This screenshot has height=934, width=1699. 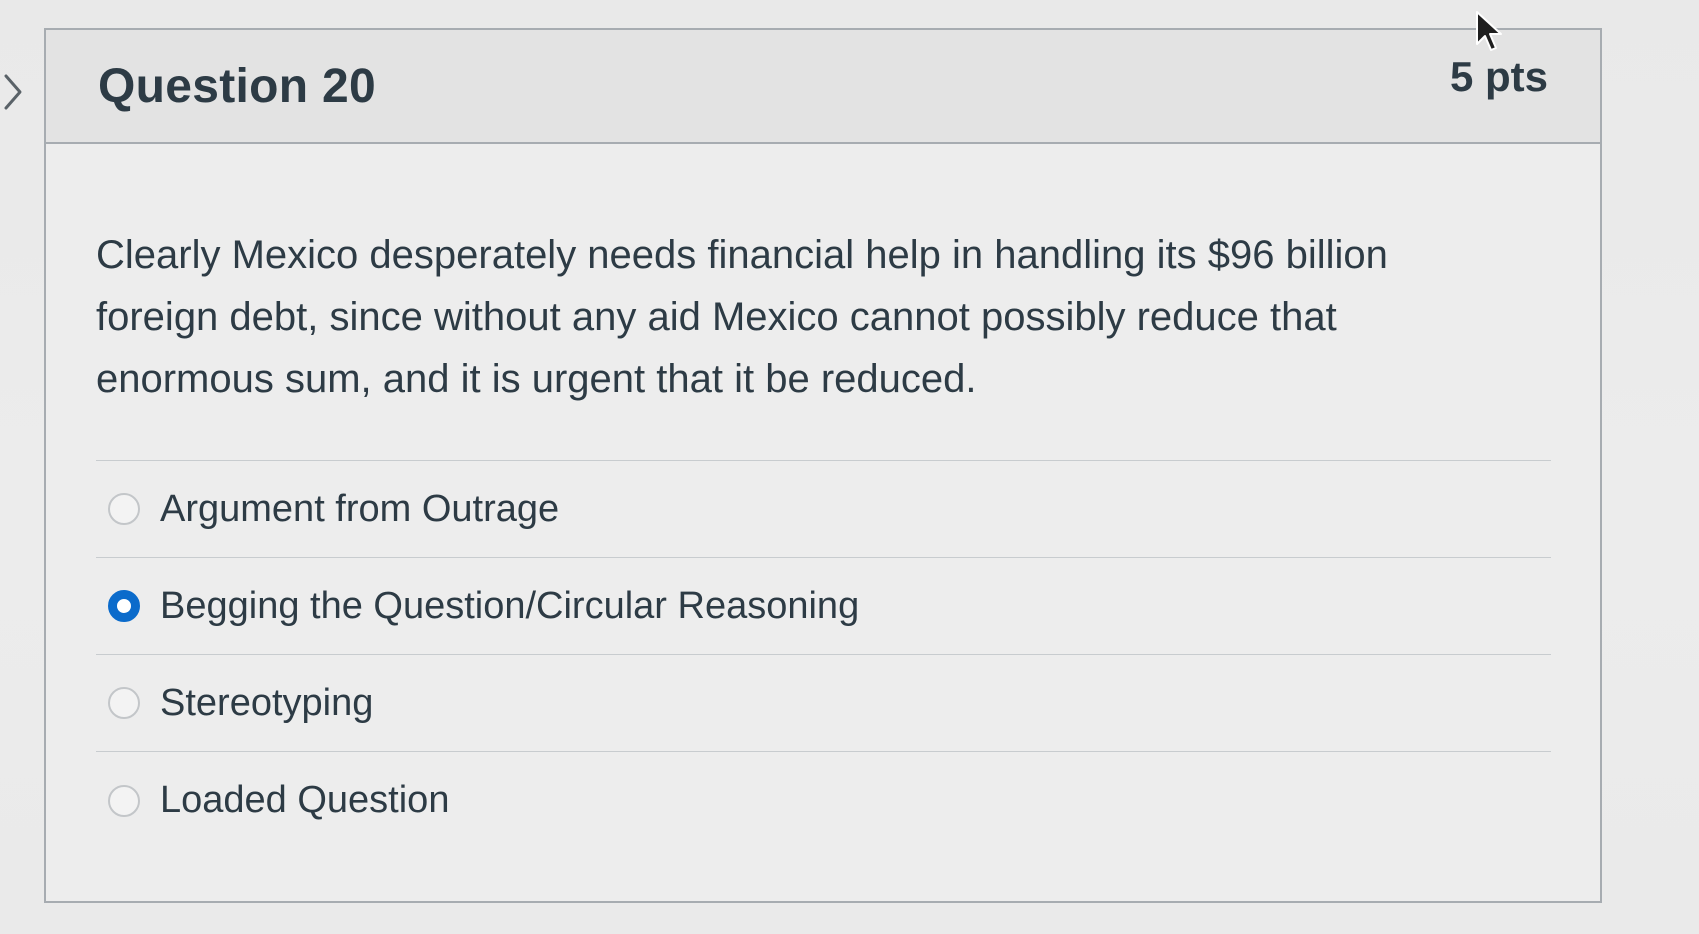 I want to click on answer-label: Stereotyping, so click(x=266, y=703).